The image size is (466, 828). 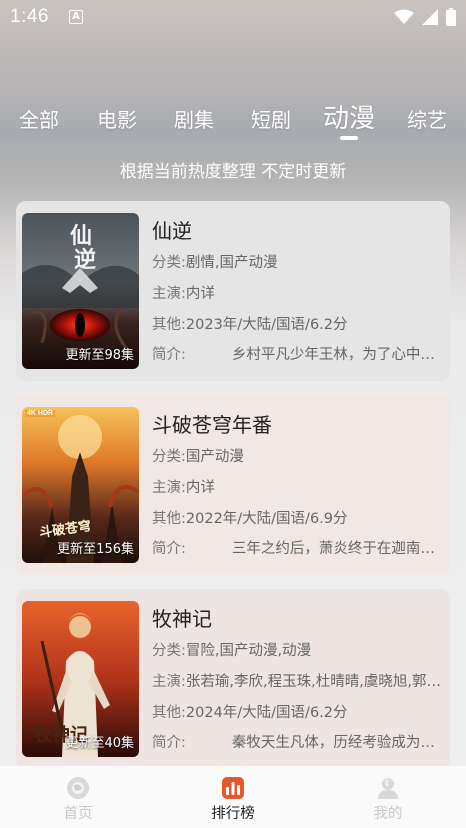 I want to click on episode-badge: 更新至156集, so click(x=95, y=549).